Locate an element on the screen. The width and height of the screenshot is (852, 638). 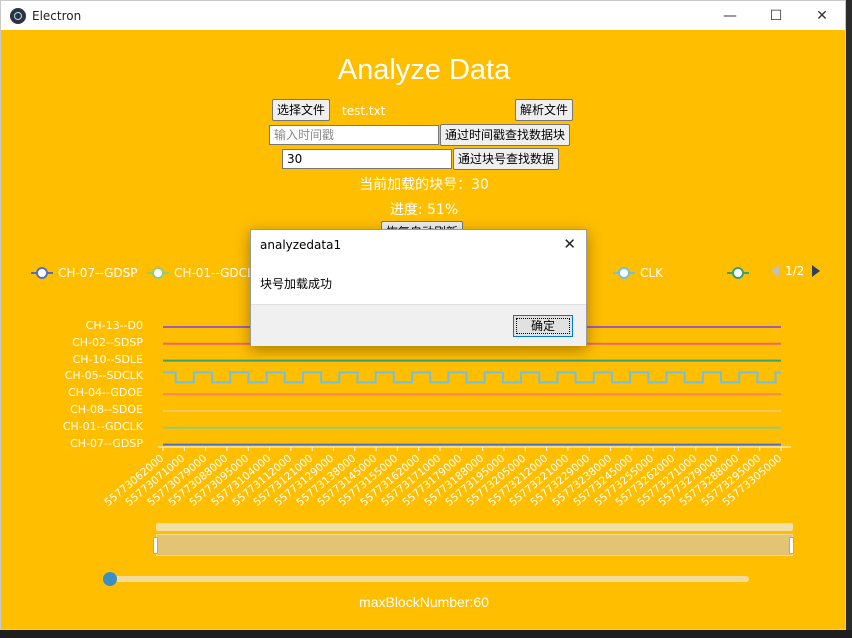
series-line is located at coordinates (472, 377).